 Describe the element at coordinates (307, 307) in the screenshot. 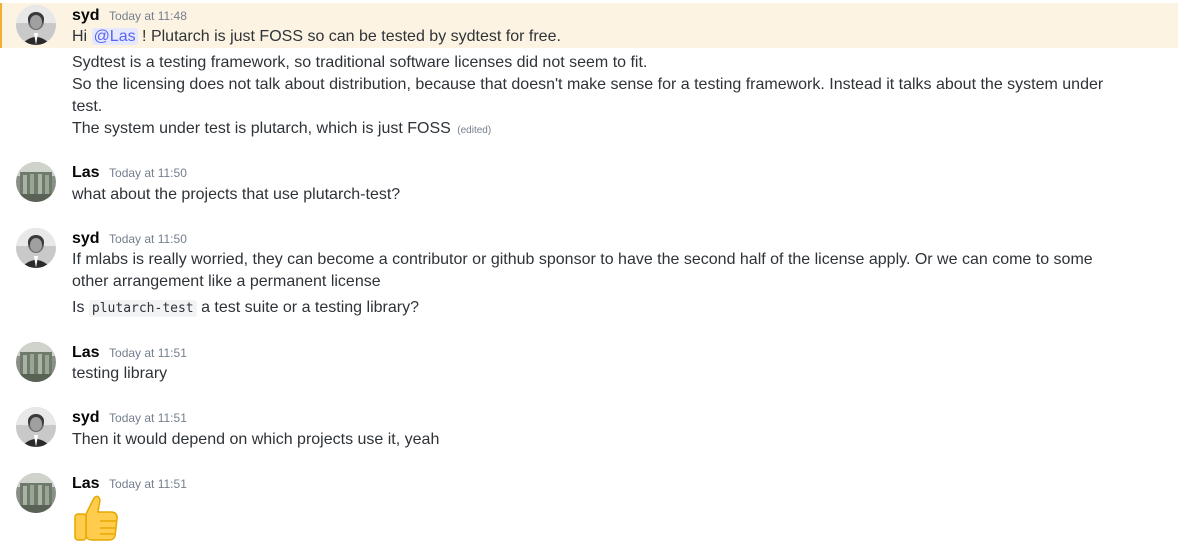

I see `message-text-segment: a test suite or a testing library?` at that location.